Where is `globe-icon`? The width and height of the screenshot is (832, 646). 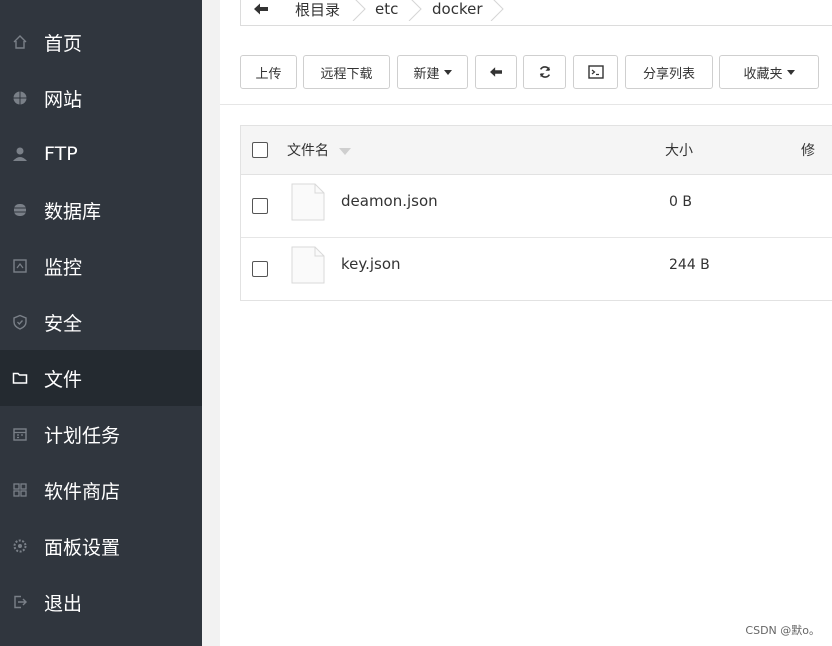 globe-icon is located at coordinates (20, 98).